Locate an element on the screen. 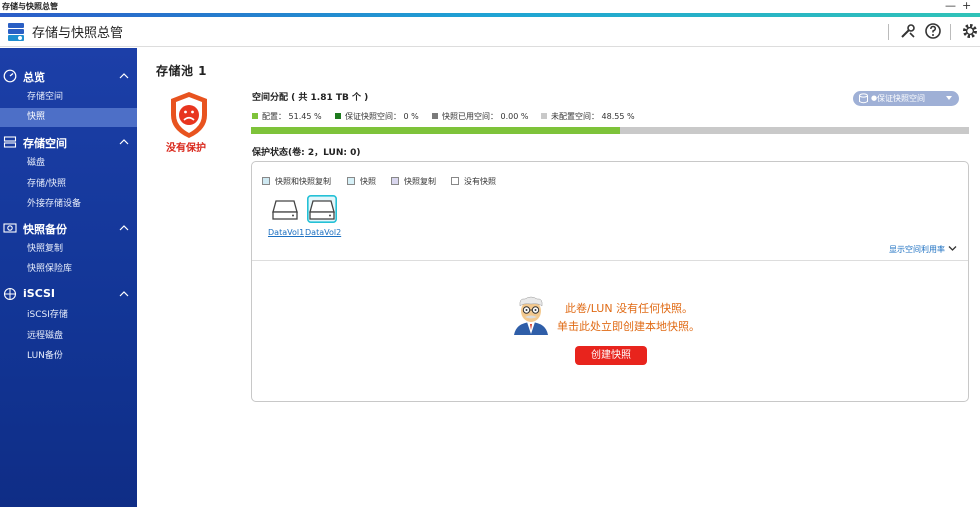  allocation-title: 空间分配 ( 共 1.81 TB 个 ) is located at coordinates (310, 98).